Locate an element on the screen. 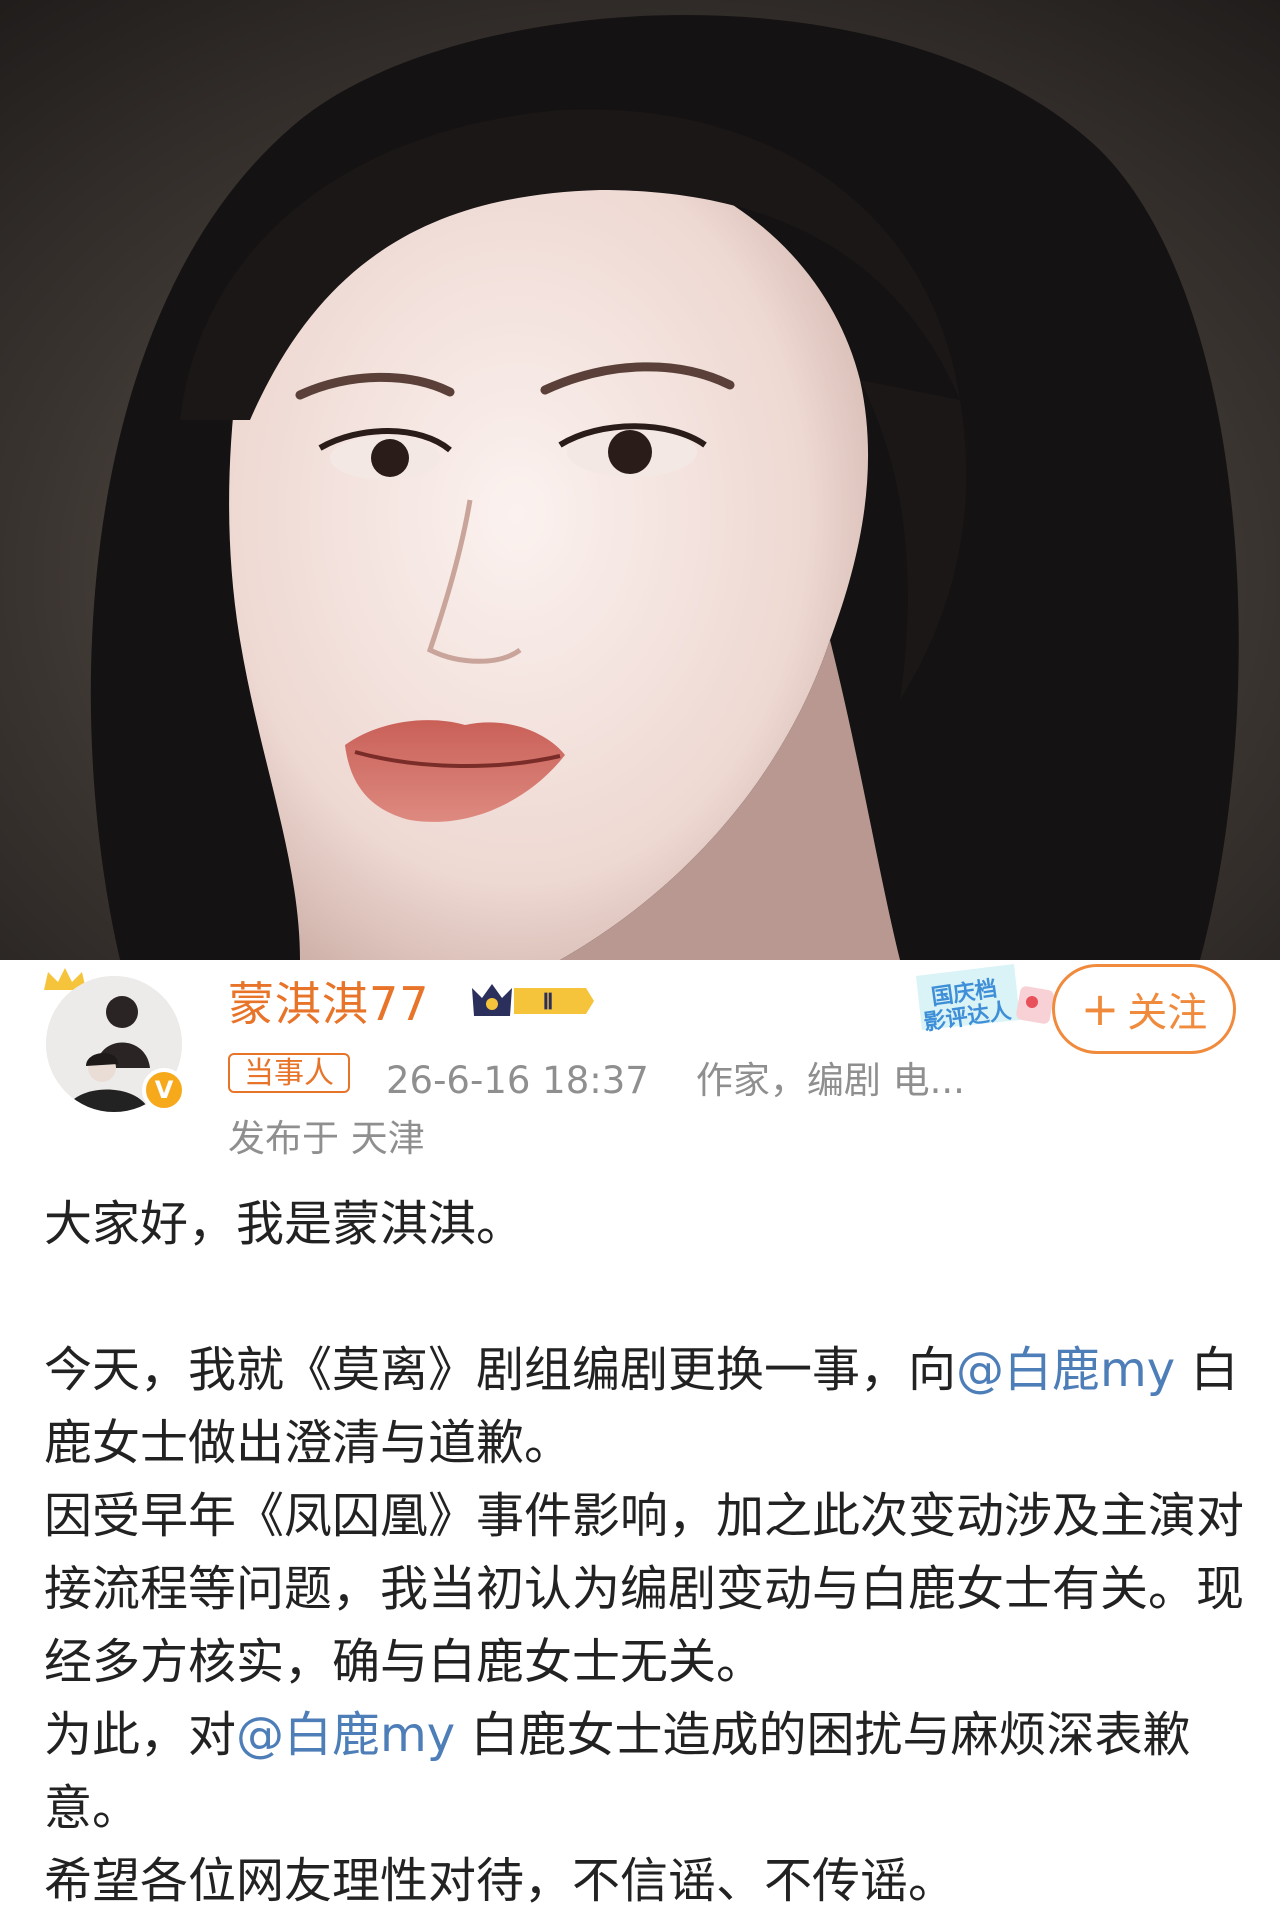 The image size is (1280, 1920). post-paragraph: 今天，我就《莫离》剧组编剧更换一事，向@白鹿my 白鹿女士做出澄清与道歉。 is located at coordinates (641, 1406).